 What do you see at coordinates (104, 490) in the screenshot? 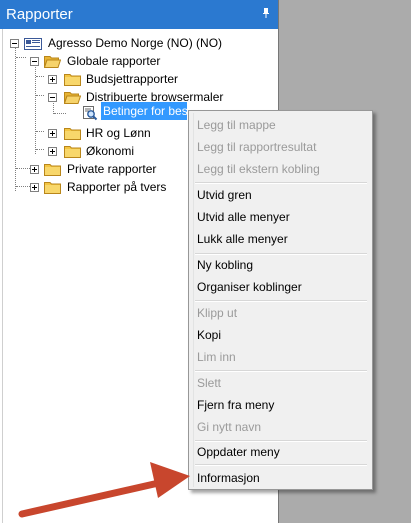
I see `annotation-arrow-icon` at bounding box center [104, 490].